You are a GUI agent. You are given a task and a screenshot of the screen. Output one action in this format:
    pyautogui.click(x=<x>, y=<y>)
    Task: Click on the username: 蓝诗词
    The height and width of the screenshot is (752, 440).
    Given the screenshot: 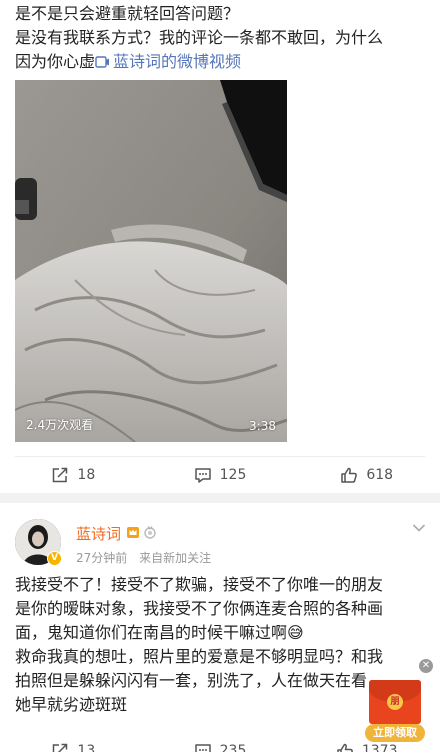 What is the action you would take?
    pyautogui.click(x=98, y=533)
    